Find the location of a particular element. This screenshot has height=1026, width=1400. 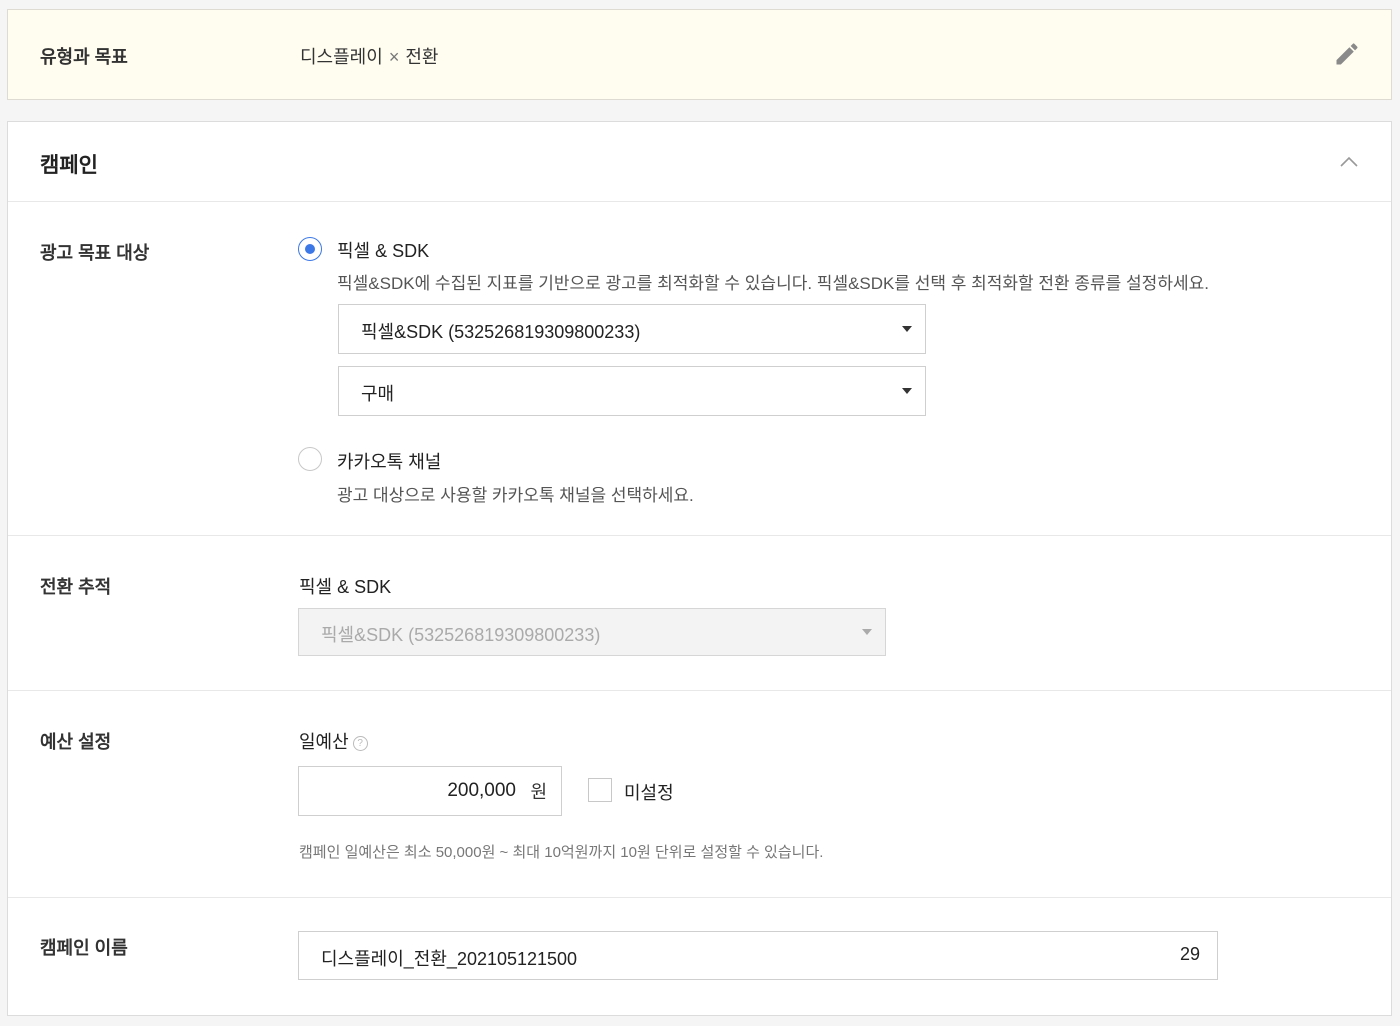

type-goal-value: 디스플레이 × 전환 is located at coordinates (369, 56).